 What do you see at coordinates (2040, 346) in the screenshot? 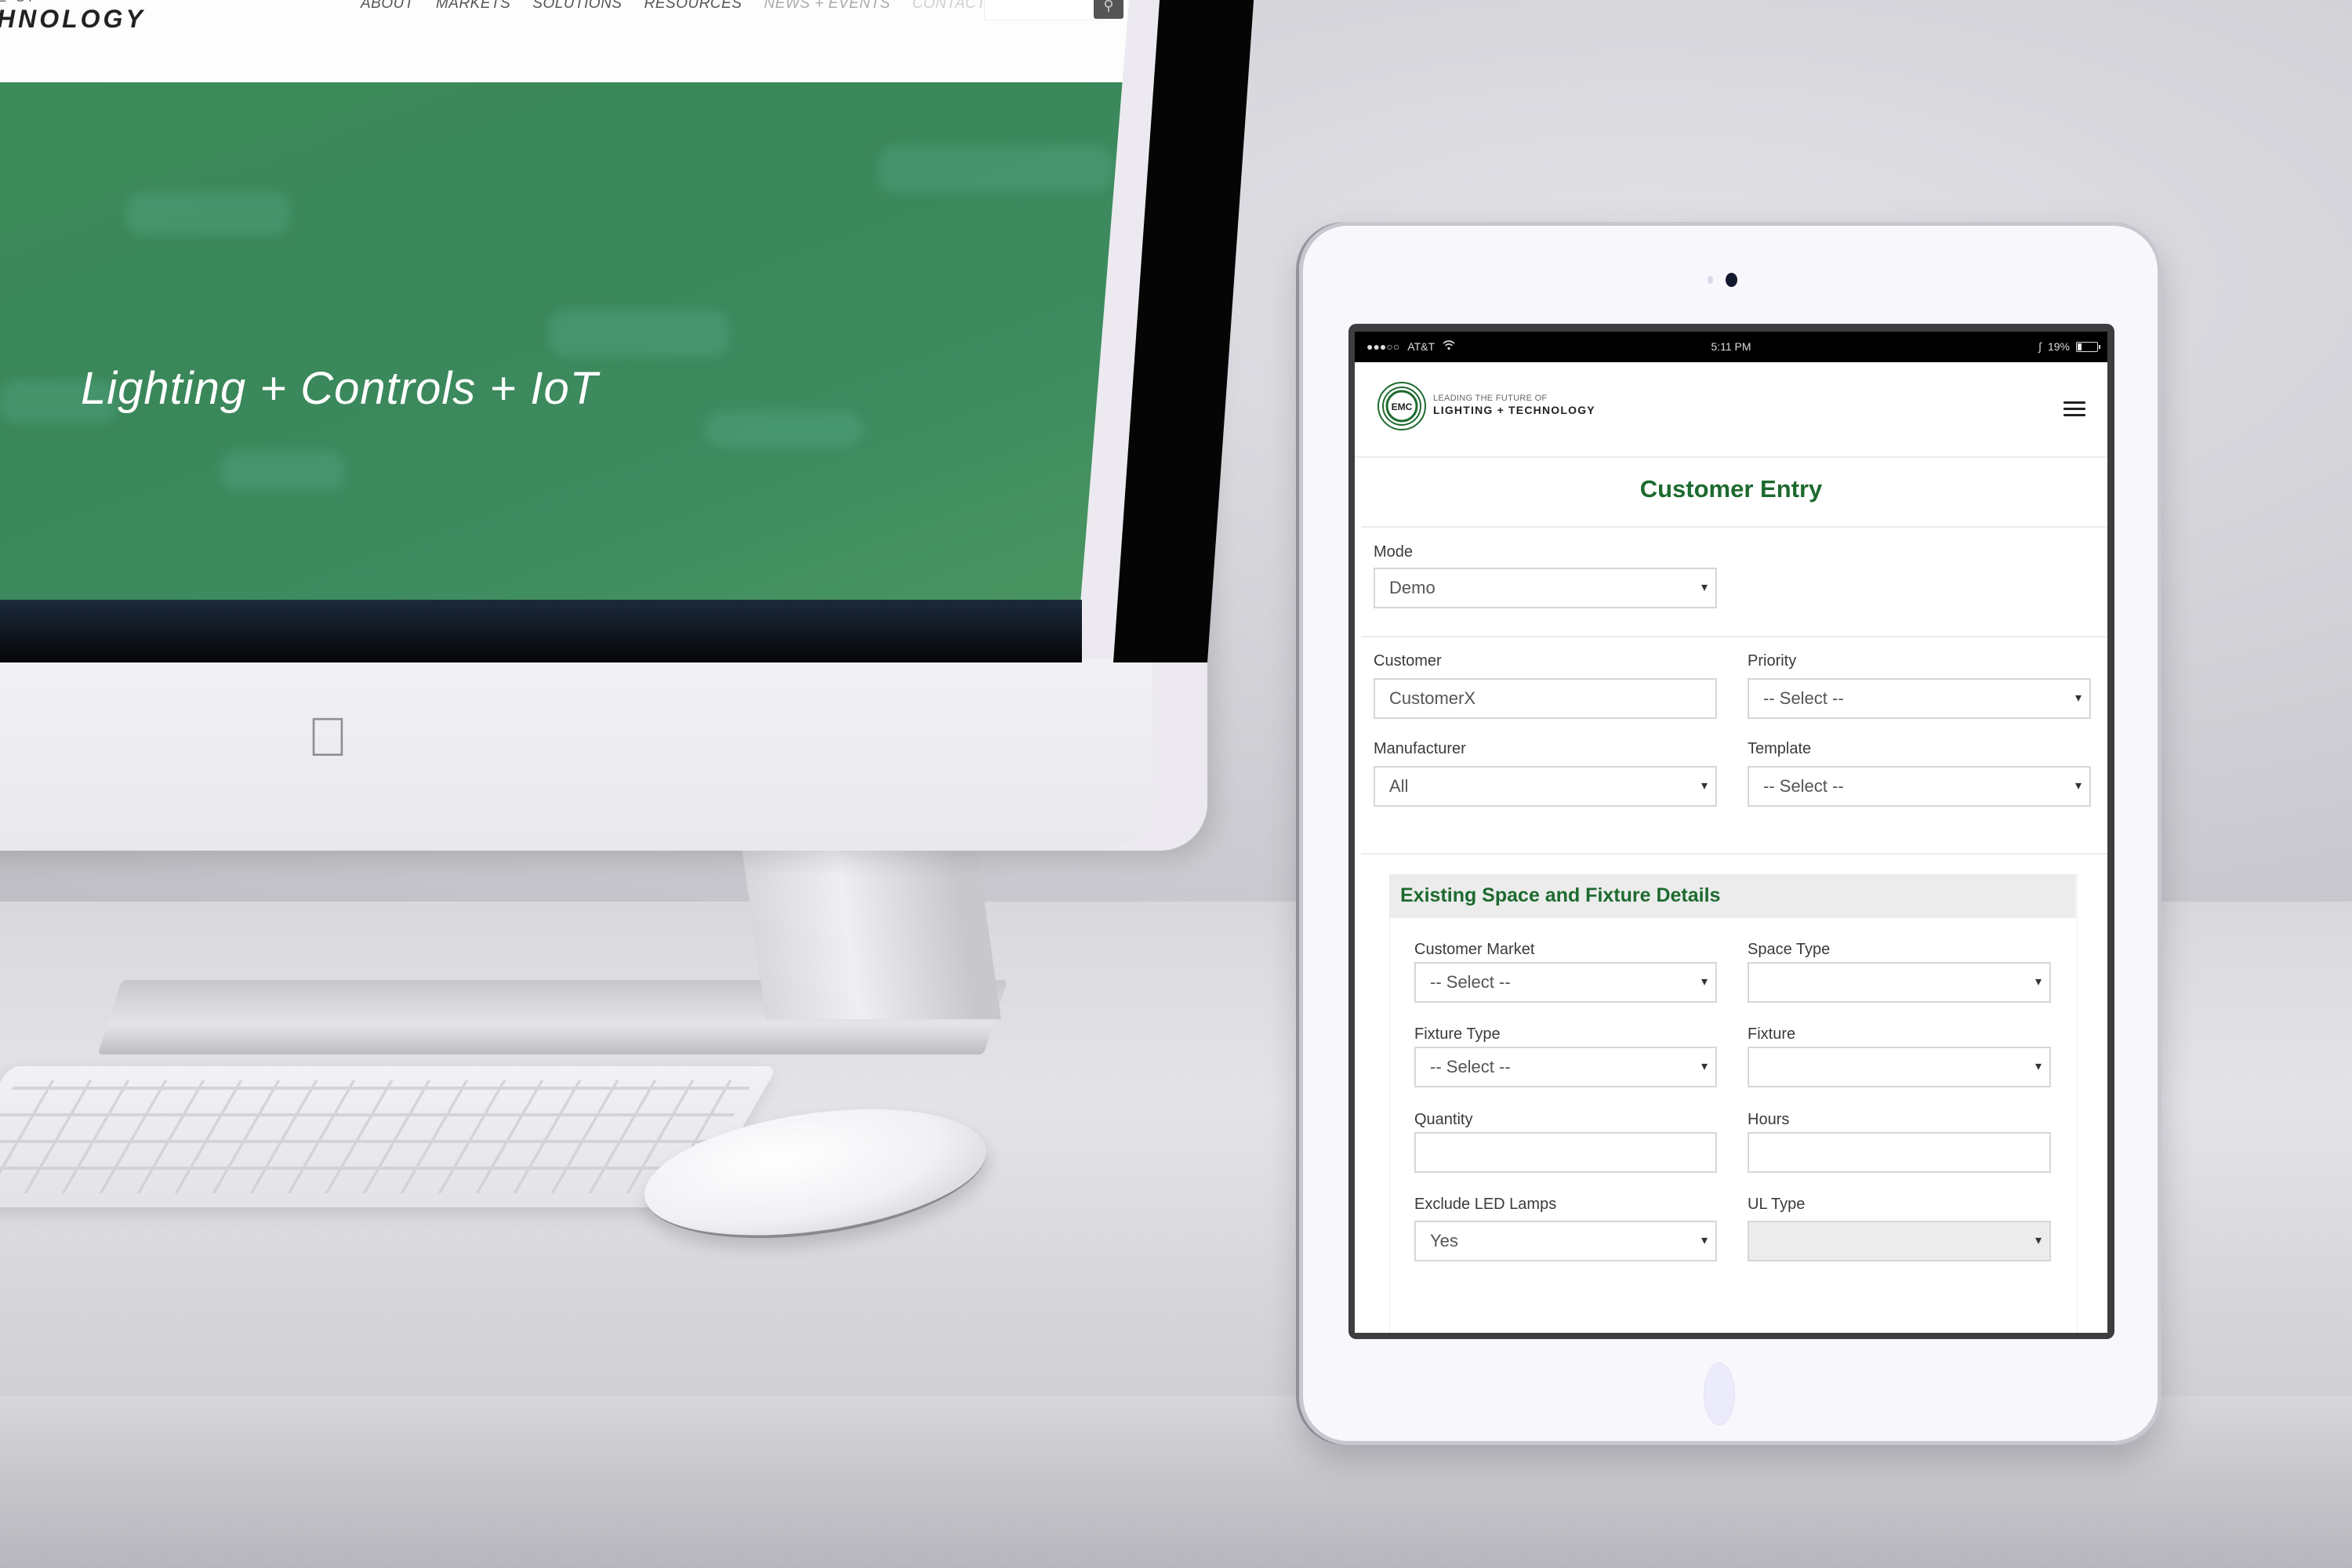
I see `bluetooth-icon: ∫` at bounding box center [2040, 346].